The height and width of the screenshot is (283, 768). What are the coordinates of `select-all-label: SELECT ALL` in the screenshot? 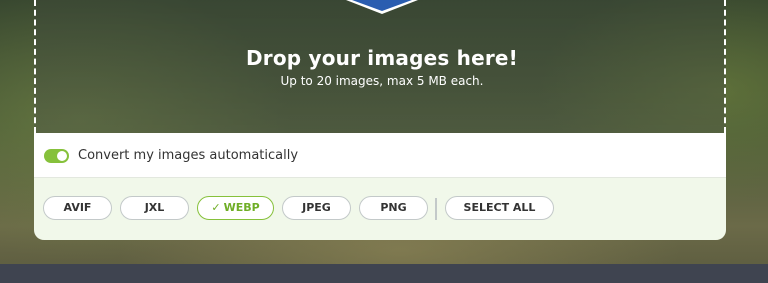 It's located at (499, 207).